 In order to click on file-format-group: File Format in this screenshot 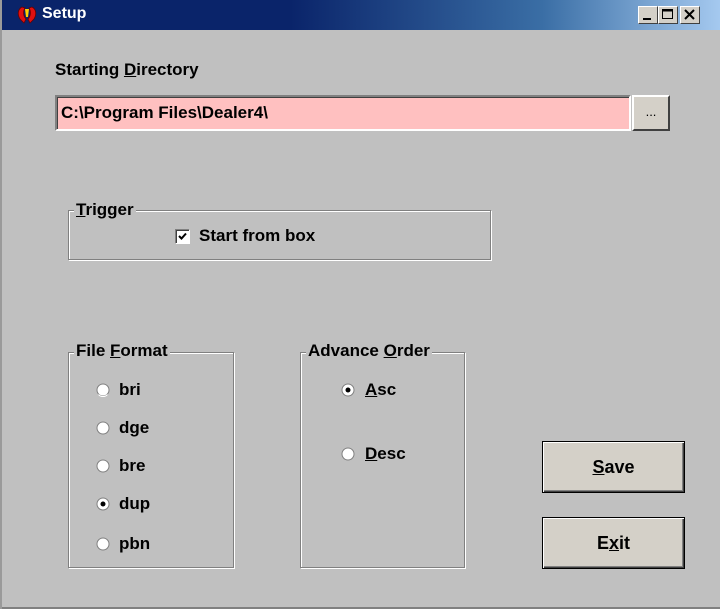, I will do `click(151, 454)`.